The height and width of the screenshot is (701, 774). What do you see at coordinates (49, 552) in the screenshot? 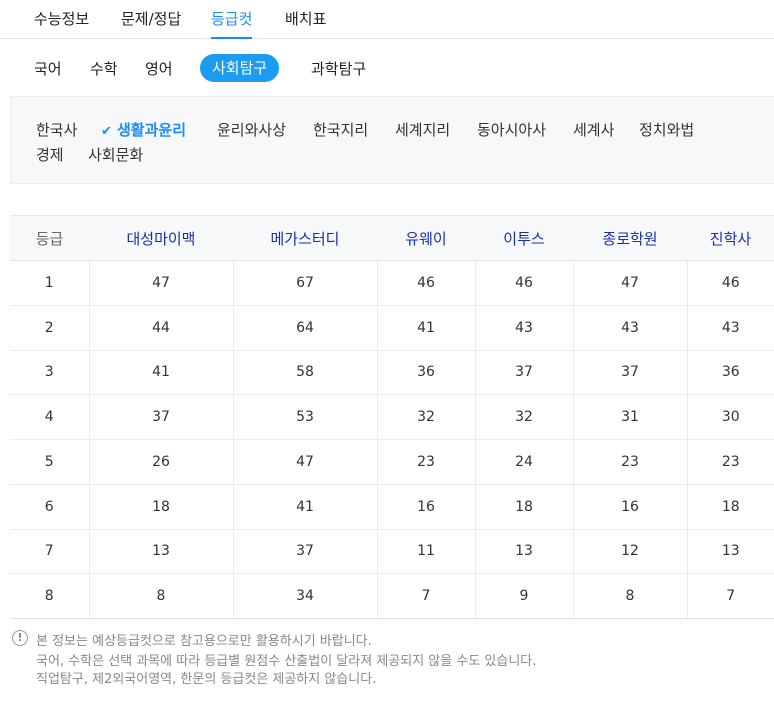
I see `grade-cell: 7` at bounding box center [49, 552].